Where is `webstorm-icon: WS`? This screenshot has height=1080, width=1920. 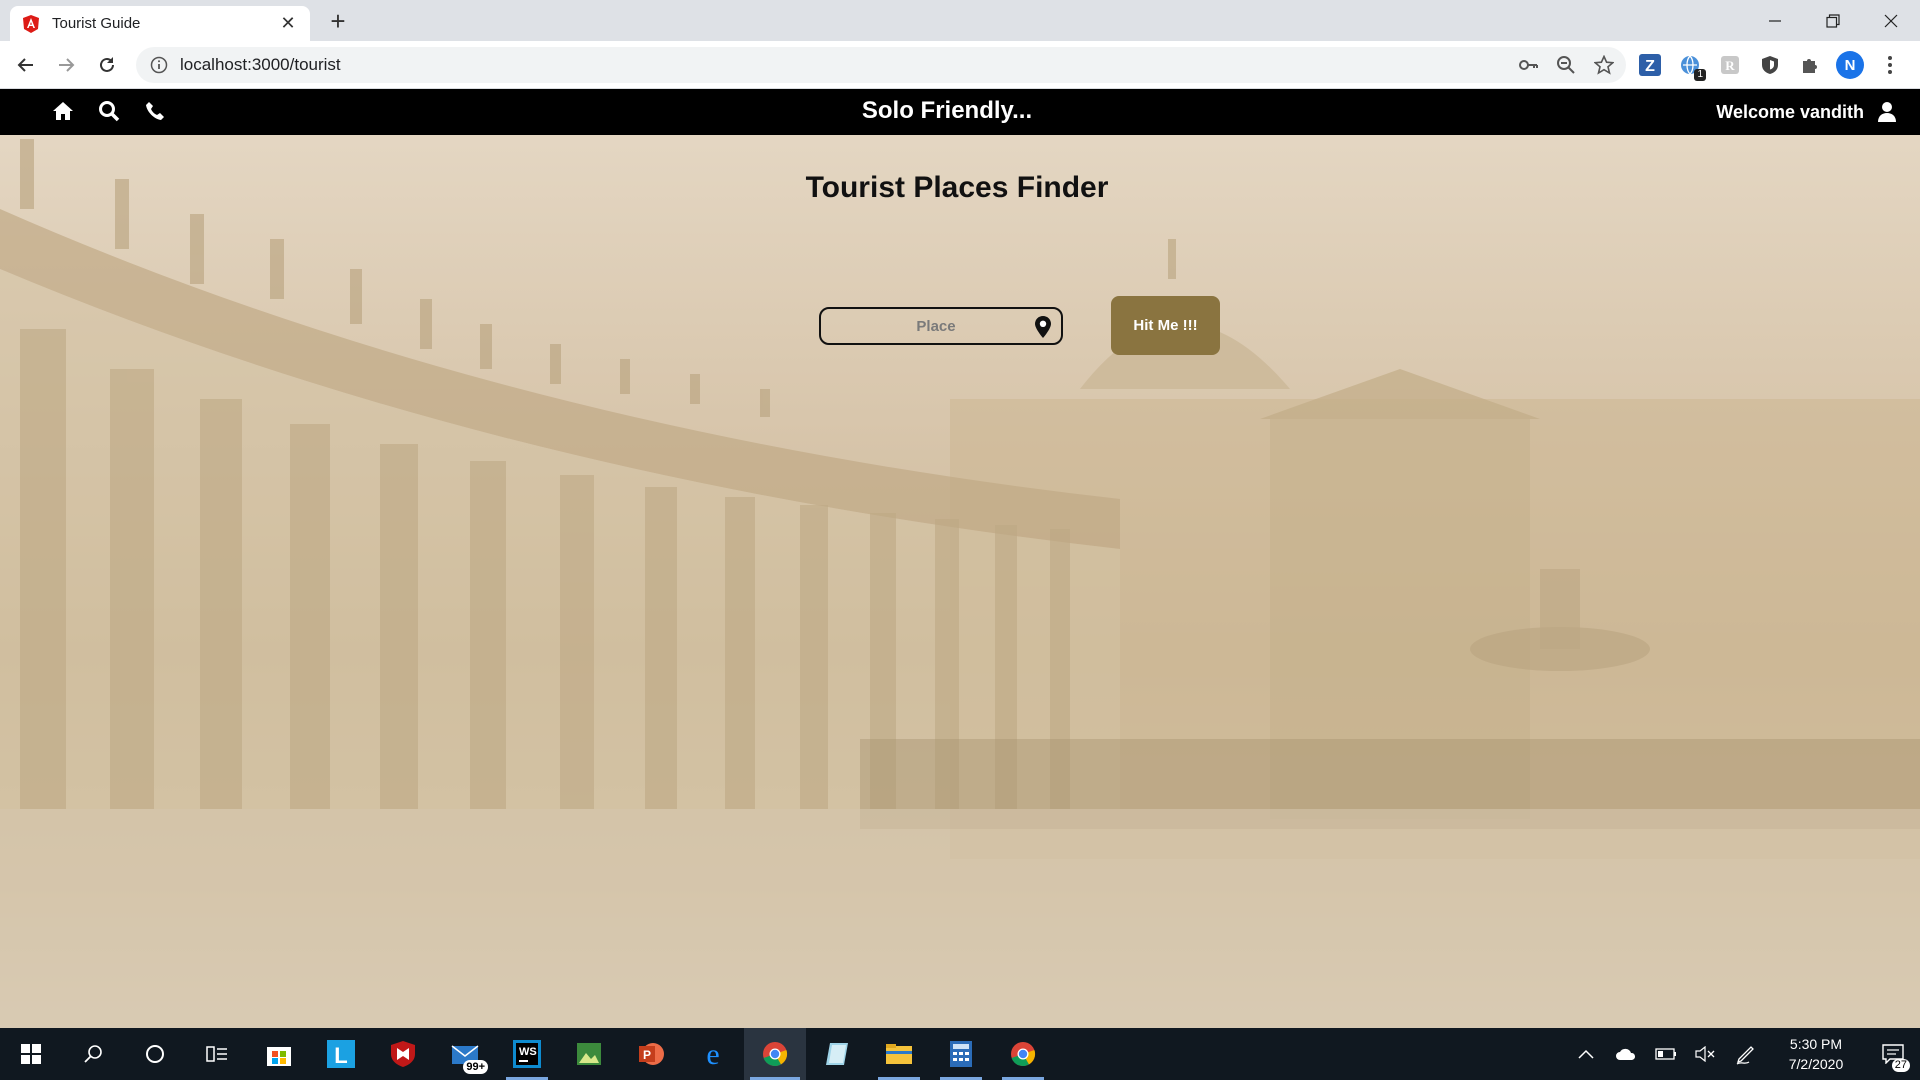
webstorm-icon: WS is located at coordinates (527, 1054).